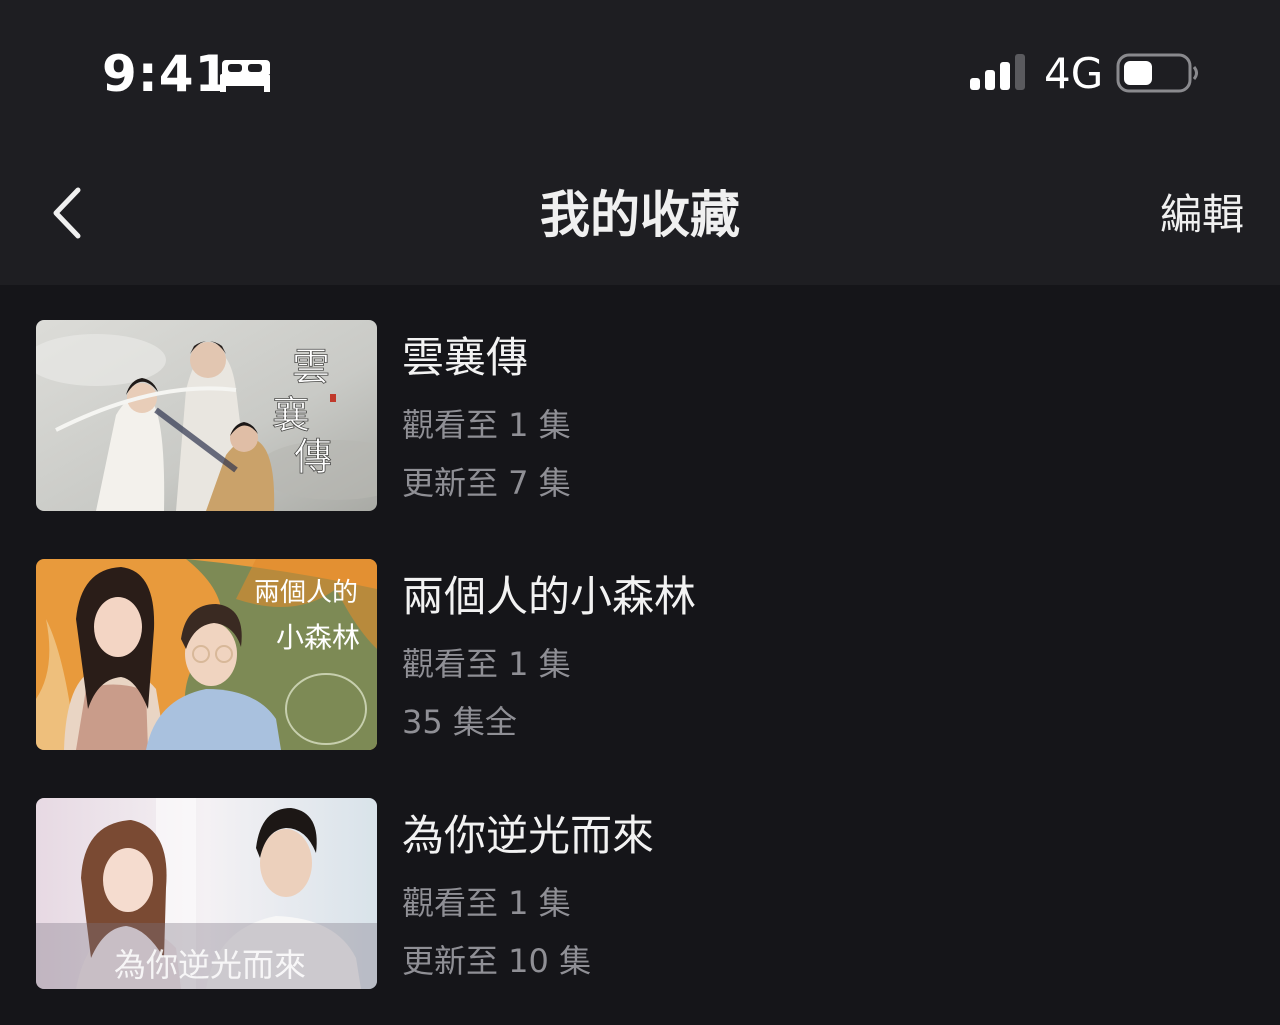  I want to click on poster-thumbnail: 為你逆光而來, so click(206, 893).